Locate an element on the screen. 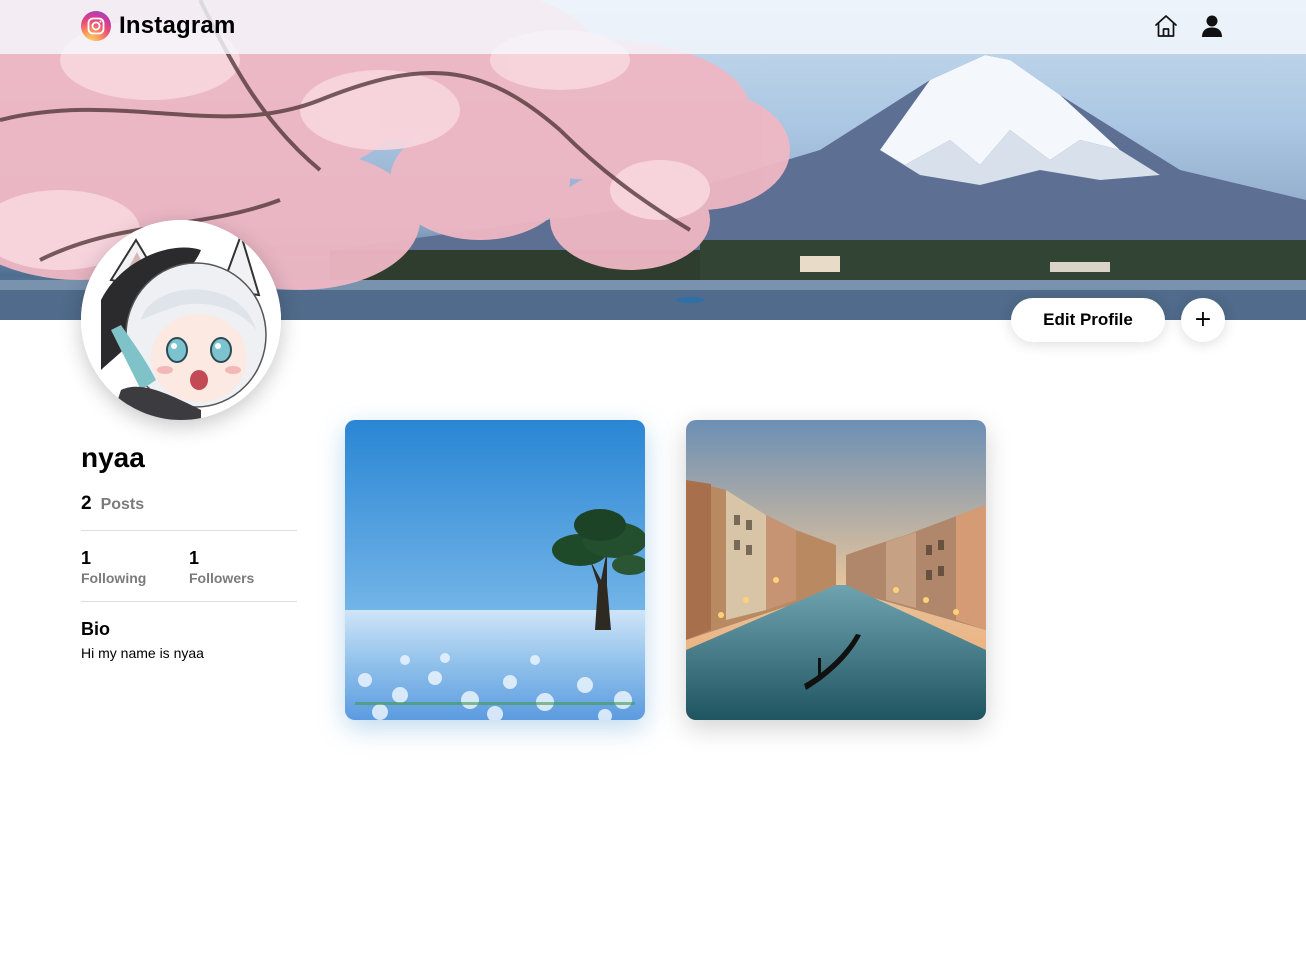  followers-stat: 1 Followers is located at coordinates (221, 567).